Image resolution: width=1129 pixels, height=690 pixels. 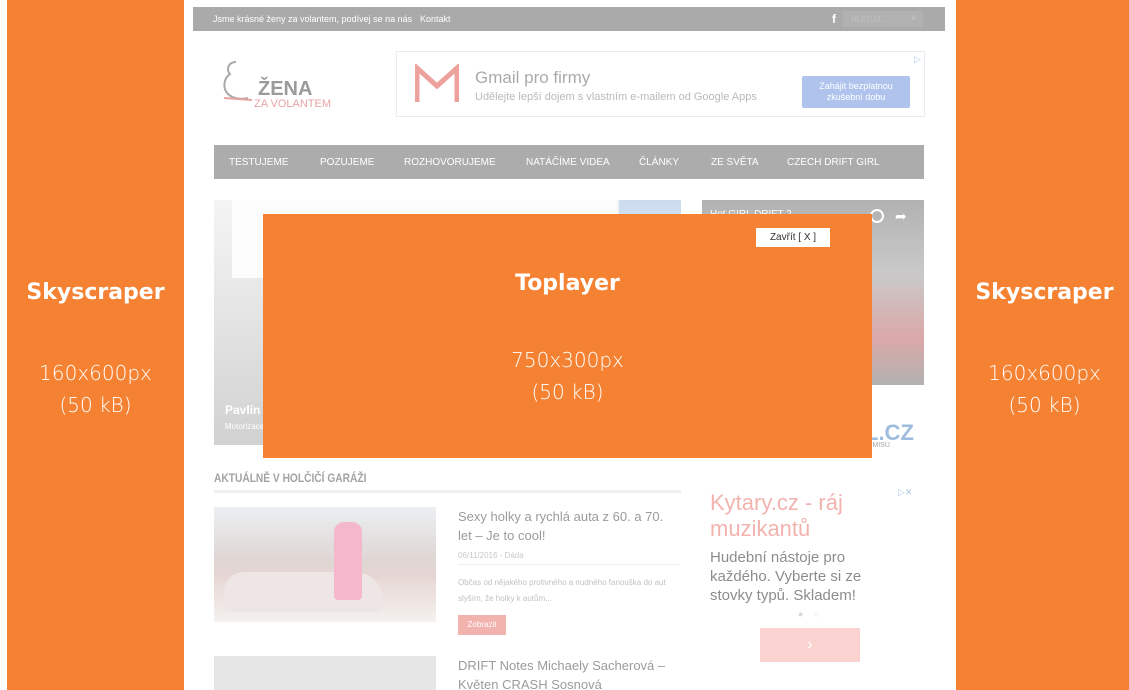 What do you see at coordinates (450, 162) in the screenshot?
I see `nav-item-rozhovorujeme: ROZHOVORUJEME` at bounding box center [450, 162].